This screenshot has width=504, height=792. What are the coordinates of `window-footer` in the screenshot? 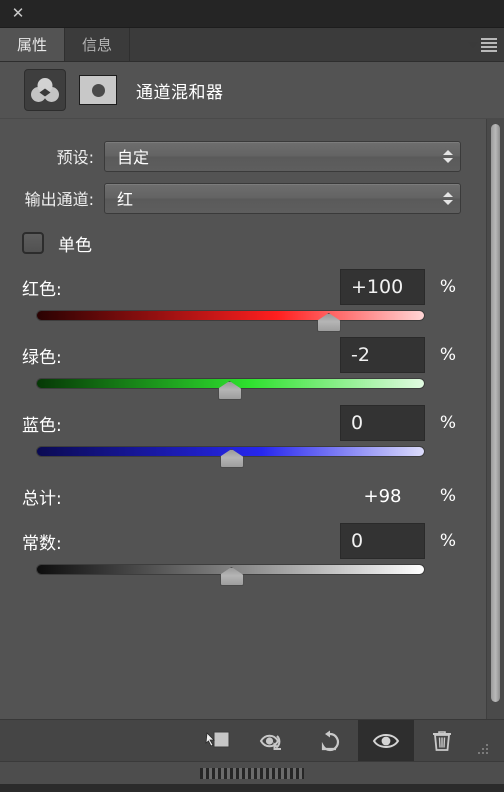 It's located at (252, 788).